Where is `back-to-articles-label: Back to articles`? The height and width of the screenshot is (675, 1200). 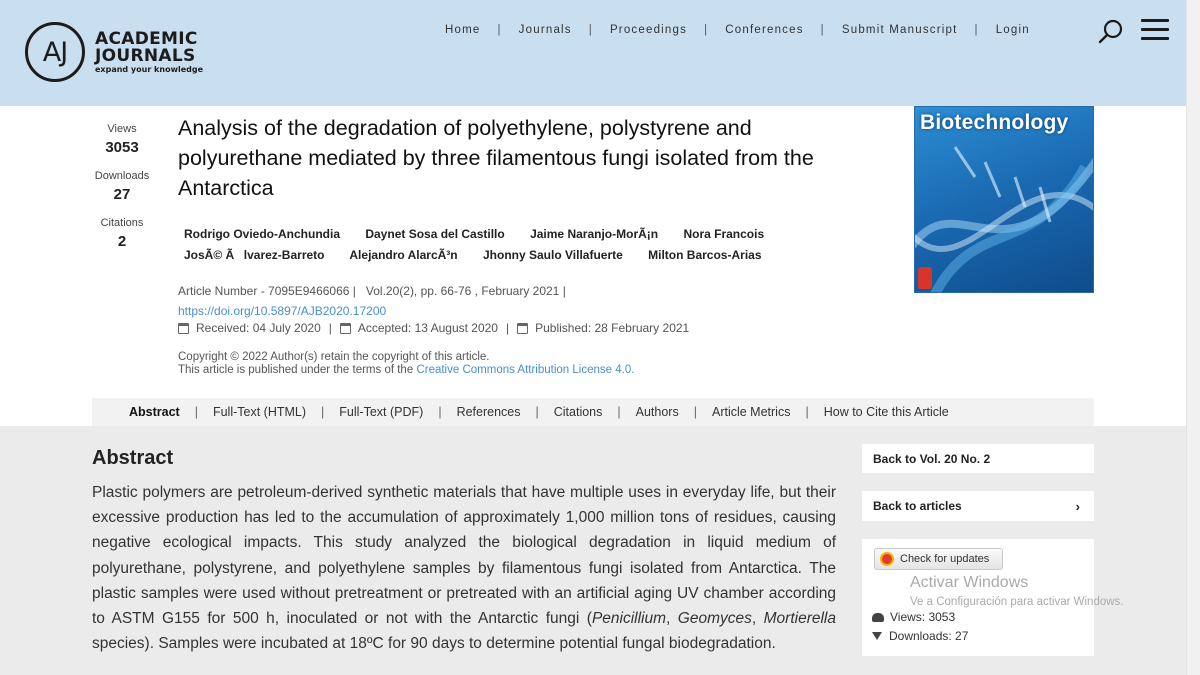 back-to-articles-label: Back to articles is located at coordinates (917, 506).